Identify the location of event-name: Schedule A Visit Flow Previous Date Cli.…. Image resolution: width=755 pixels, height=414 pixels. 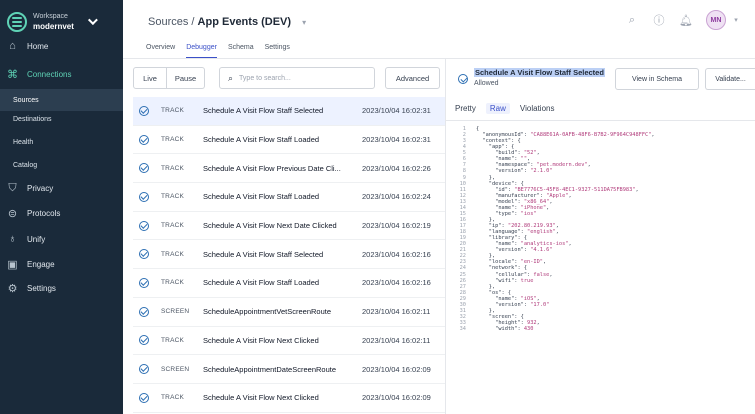
(272, 168).